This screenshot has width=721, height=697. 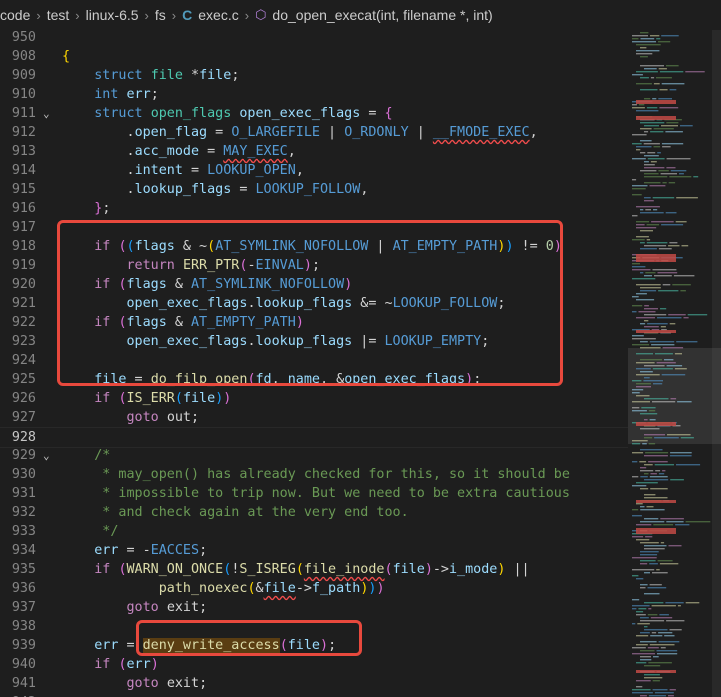 What do you see at coordinates (23, 379) in the screenshot?
I see `line-number: 925` at bounding box center [23, 379].